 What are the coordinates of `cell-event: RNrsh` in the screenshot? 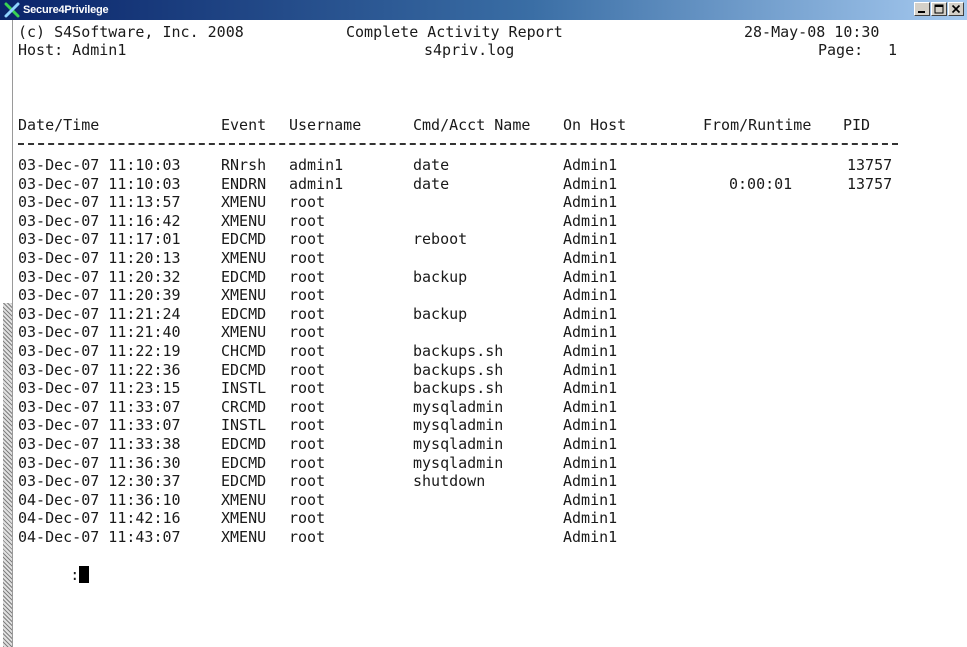 It's located at (244, 165).